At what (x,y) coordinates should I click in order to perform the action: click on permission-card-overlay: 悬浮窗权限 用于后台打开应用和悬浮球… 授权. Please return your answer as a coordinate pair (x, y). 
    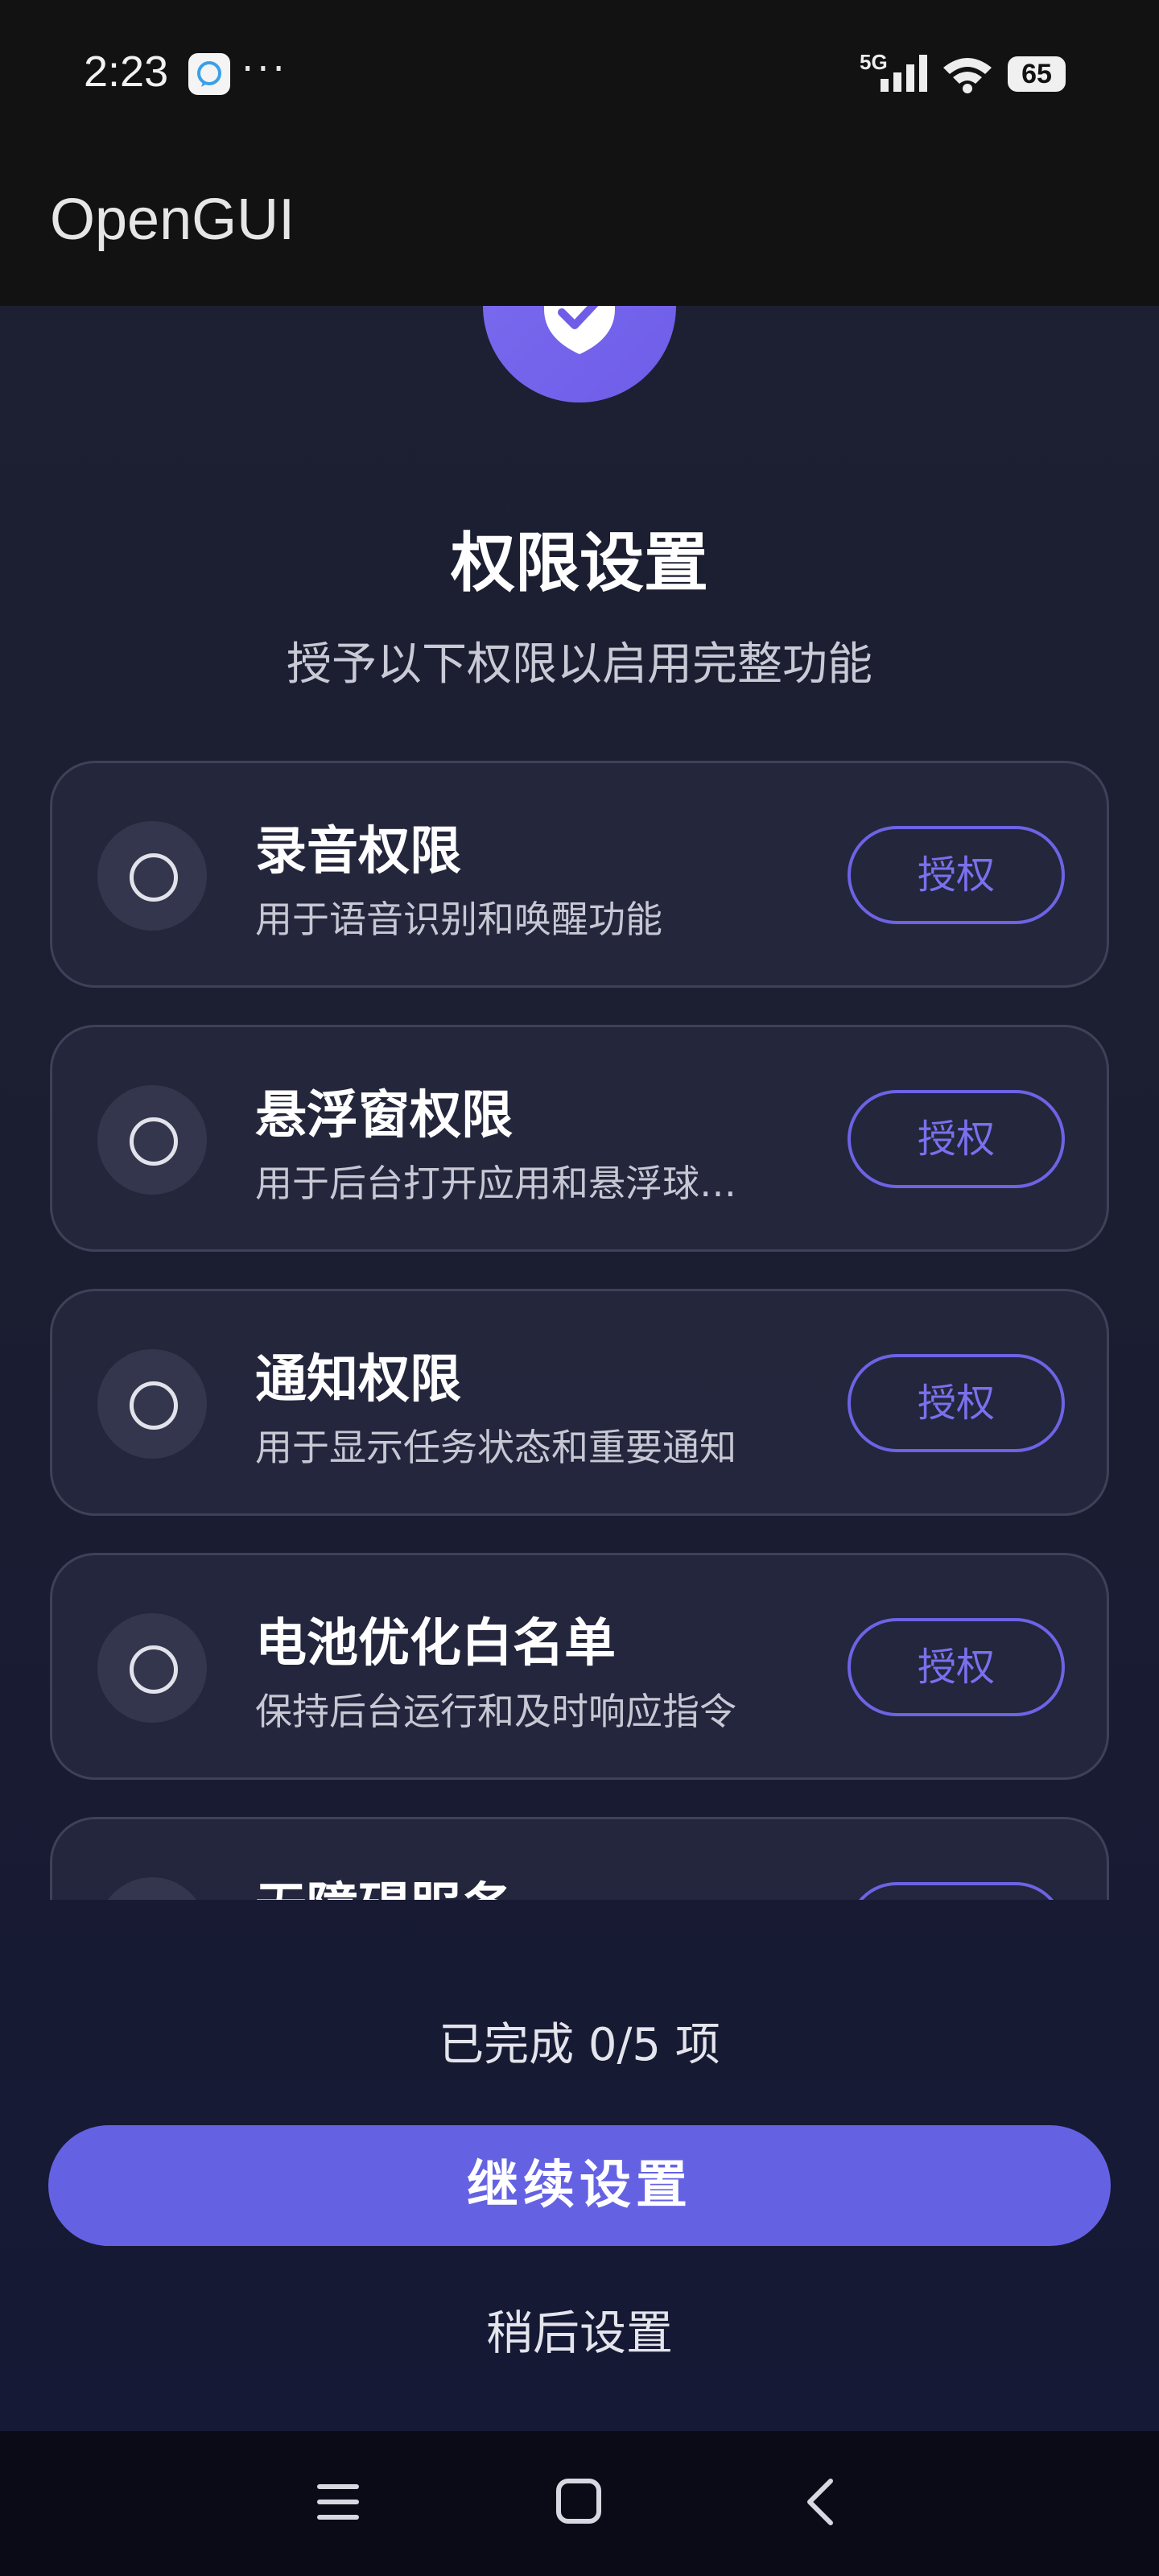
    Looking at the image, I should click on (579, 1138).